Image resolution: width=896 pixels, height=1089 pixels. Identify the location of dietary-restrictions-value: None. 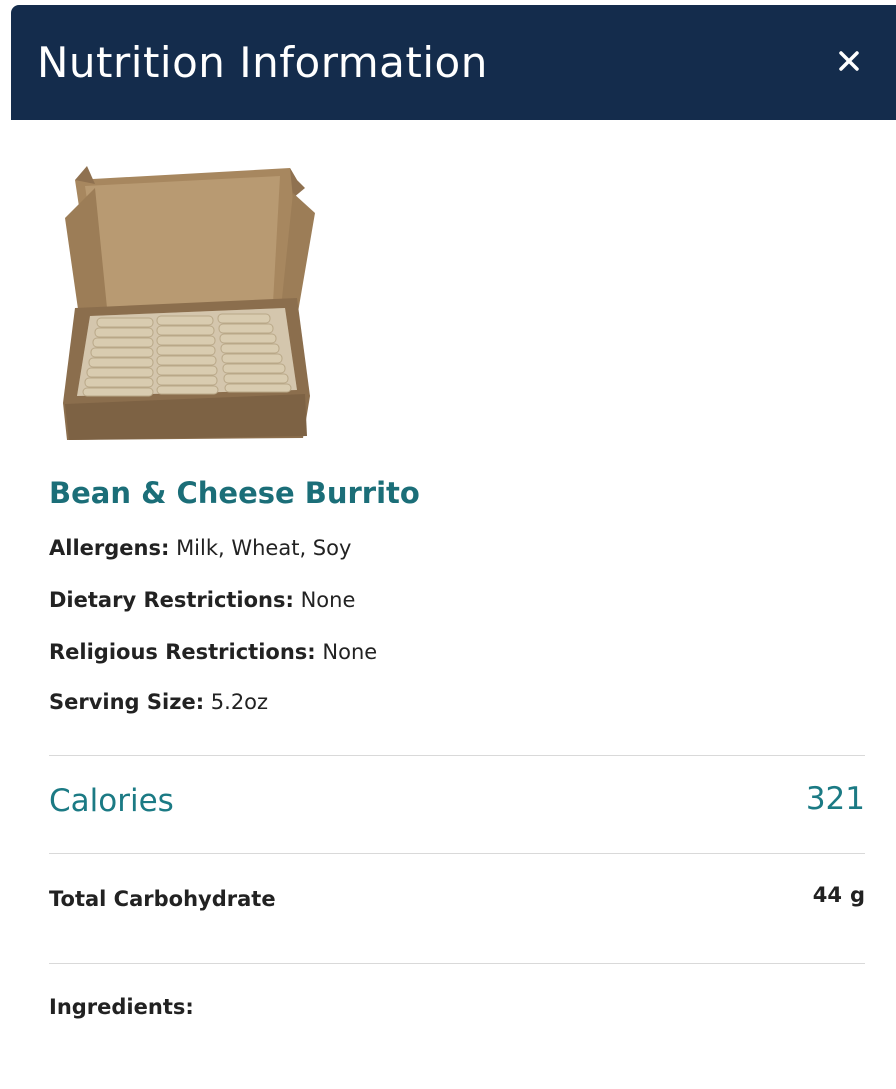
(328, 600).